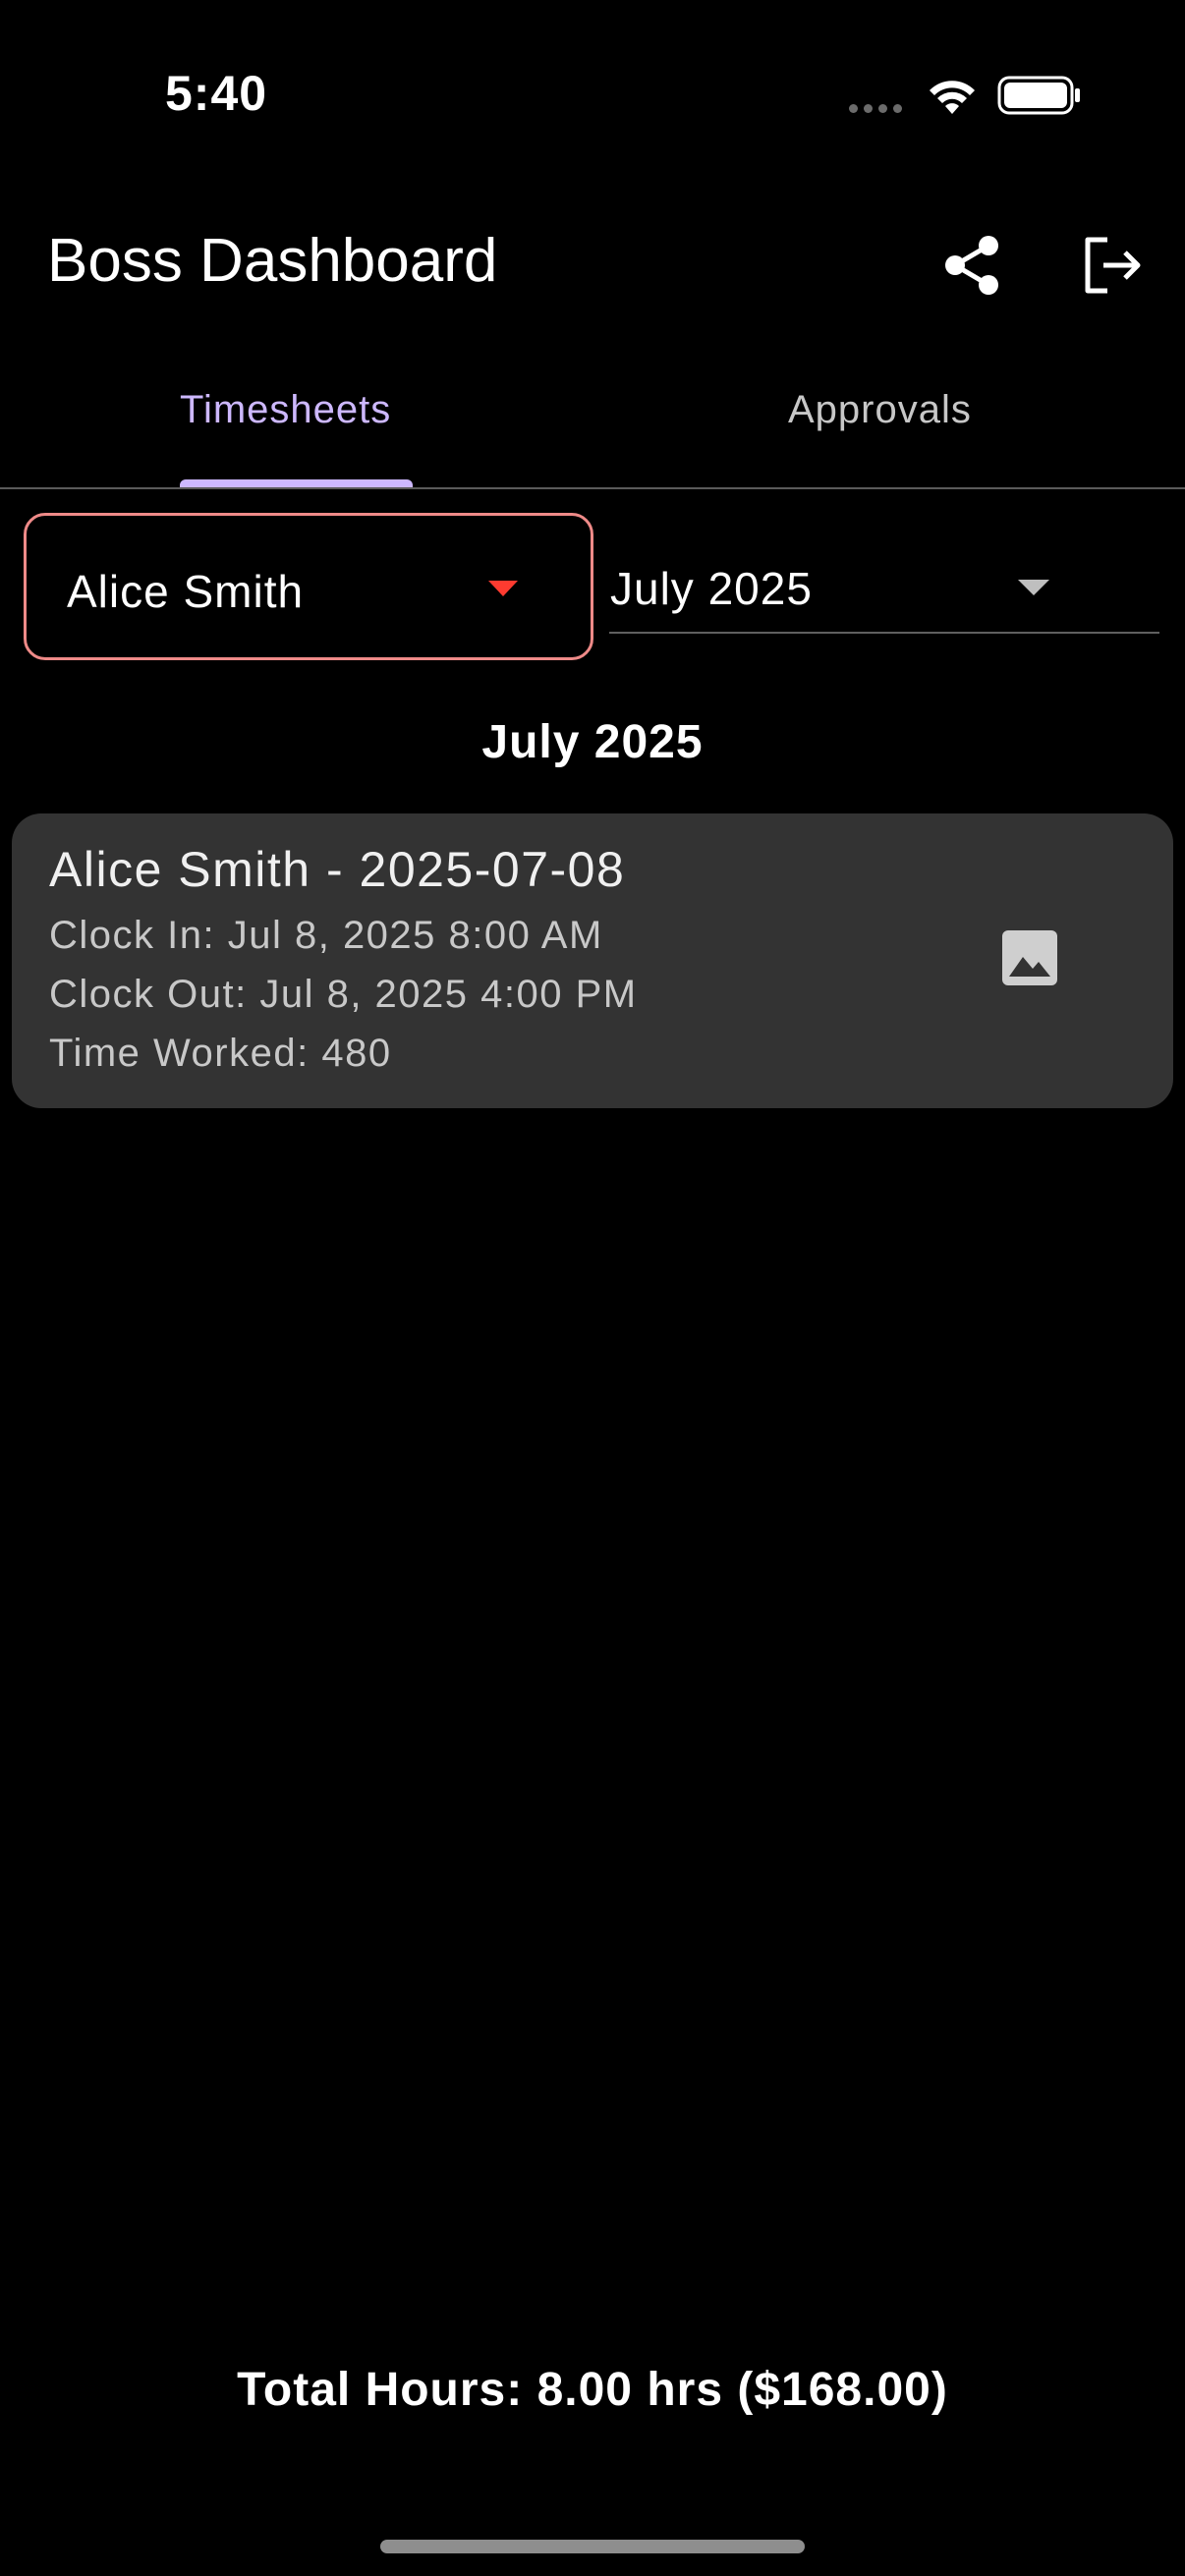 The image size is (1185, 2576). Describe the element at coordinates (592, 742) in the screenshot. I see `month-heading: July 2025` at that location.